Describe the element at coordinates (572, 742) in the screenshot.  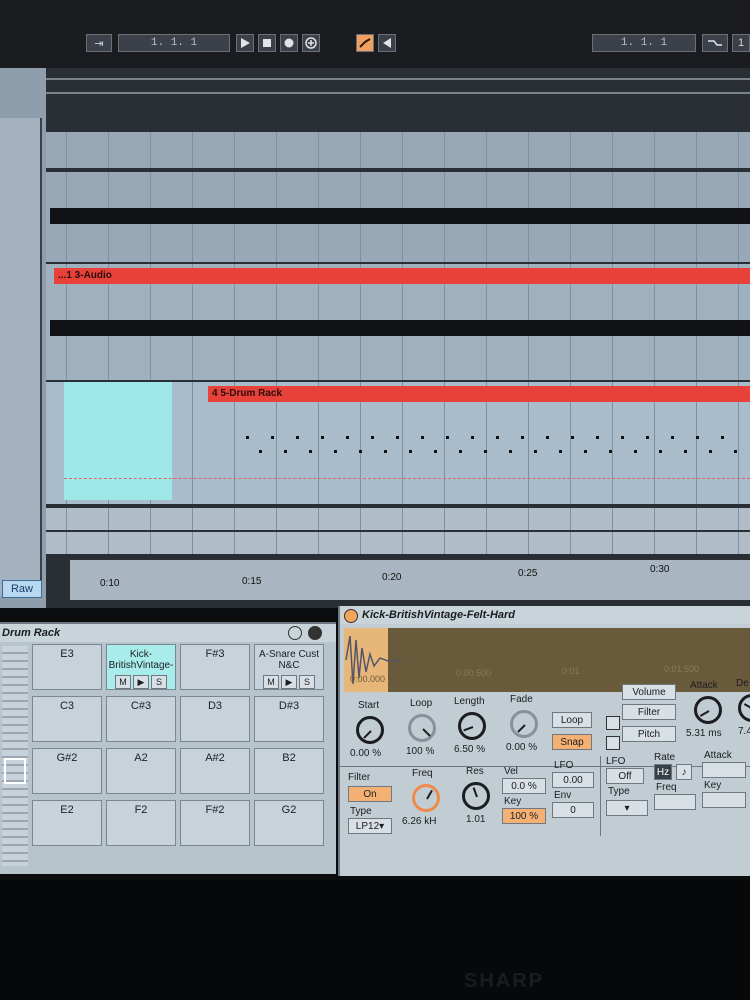
I see `snap-toggle-button: Snap` at that location.